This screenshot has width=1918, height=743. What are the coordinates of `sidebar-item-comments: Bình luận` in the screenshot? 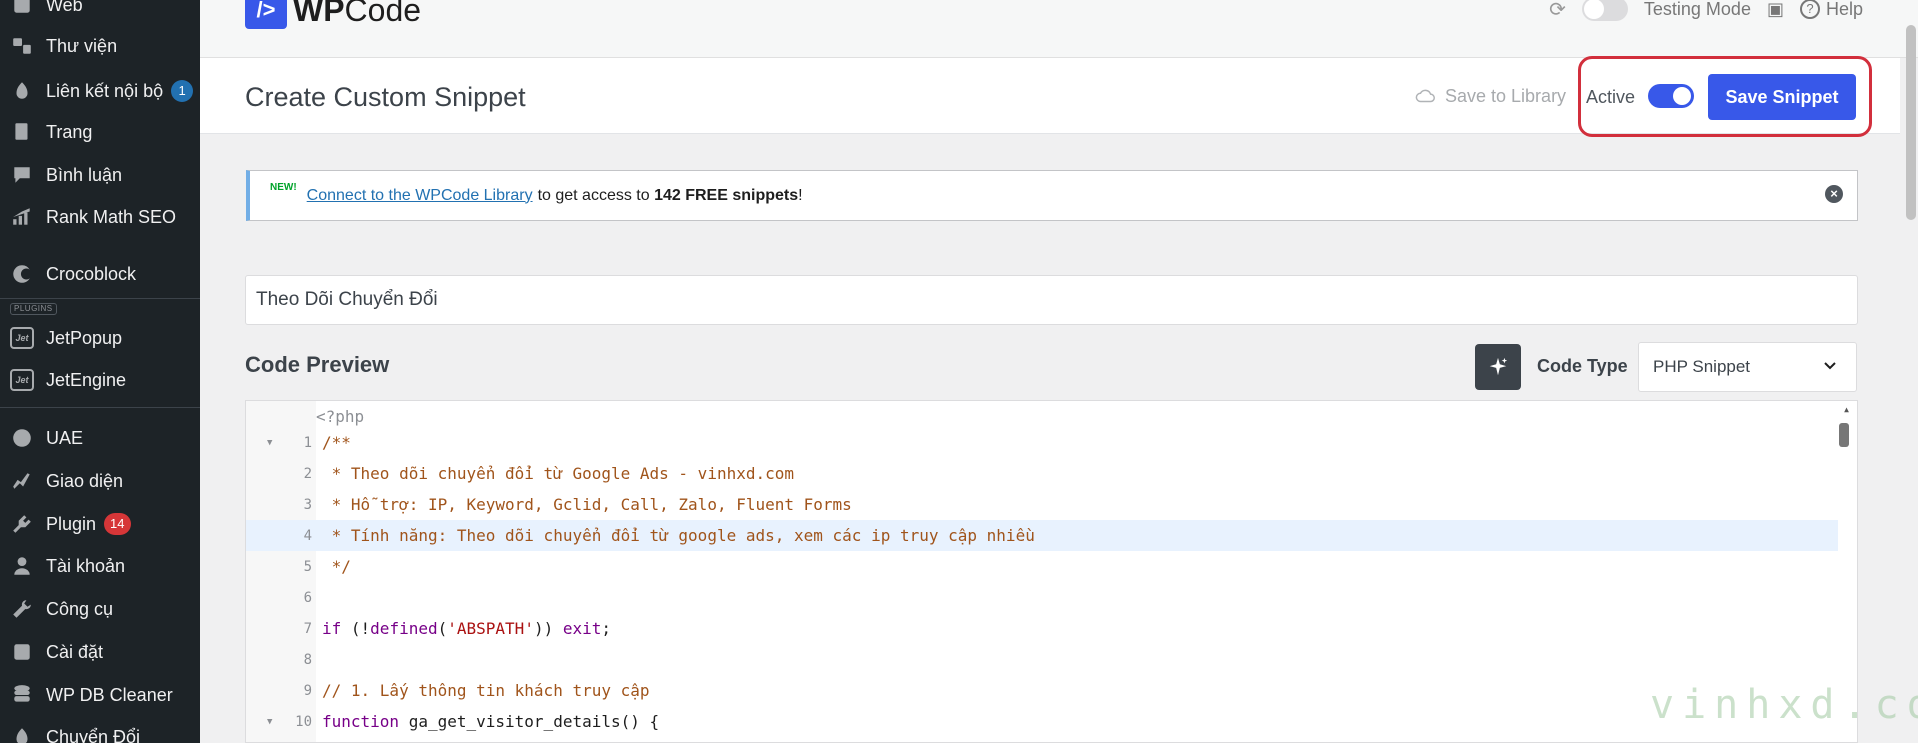 It's located at (100, 175).